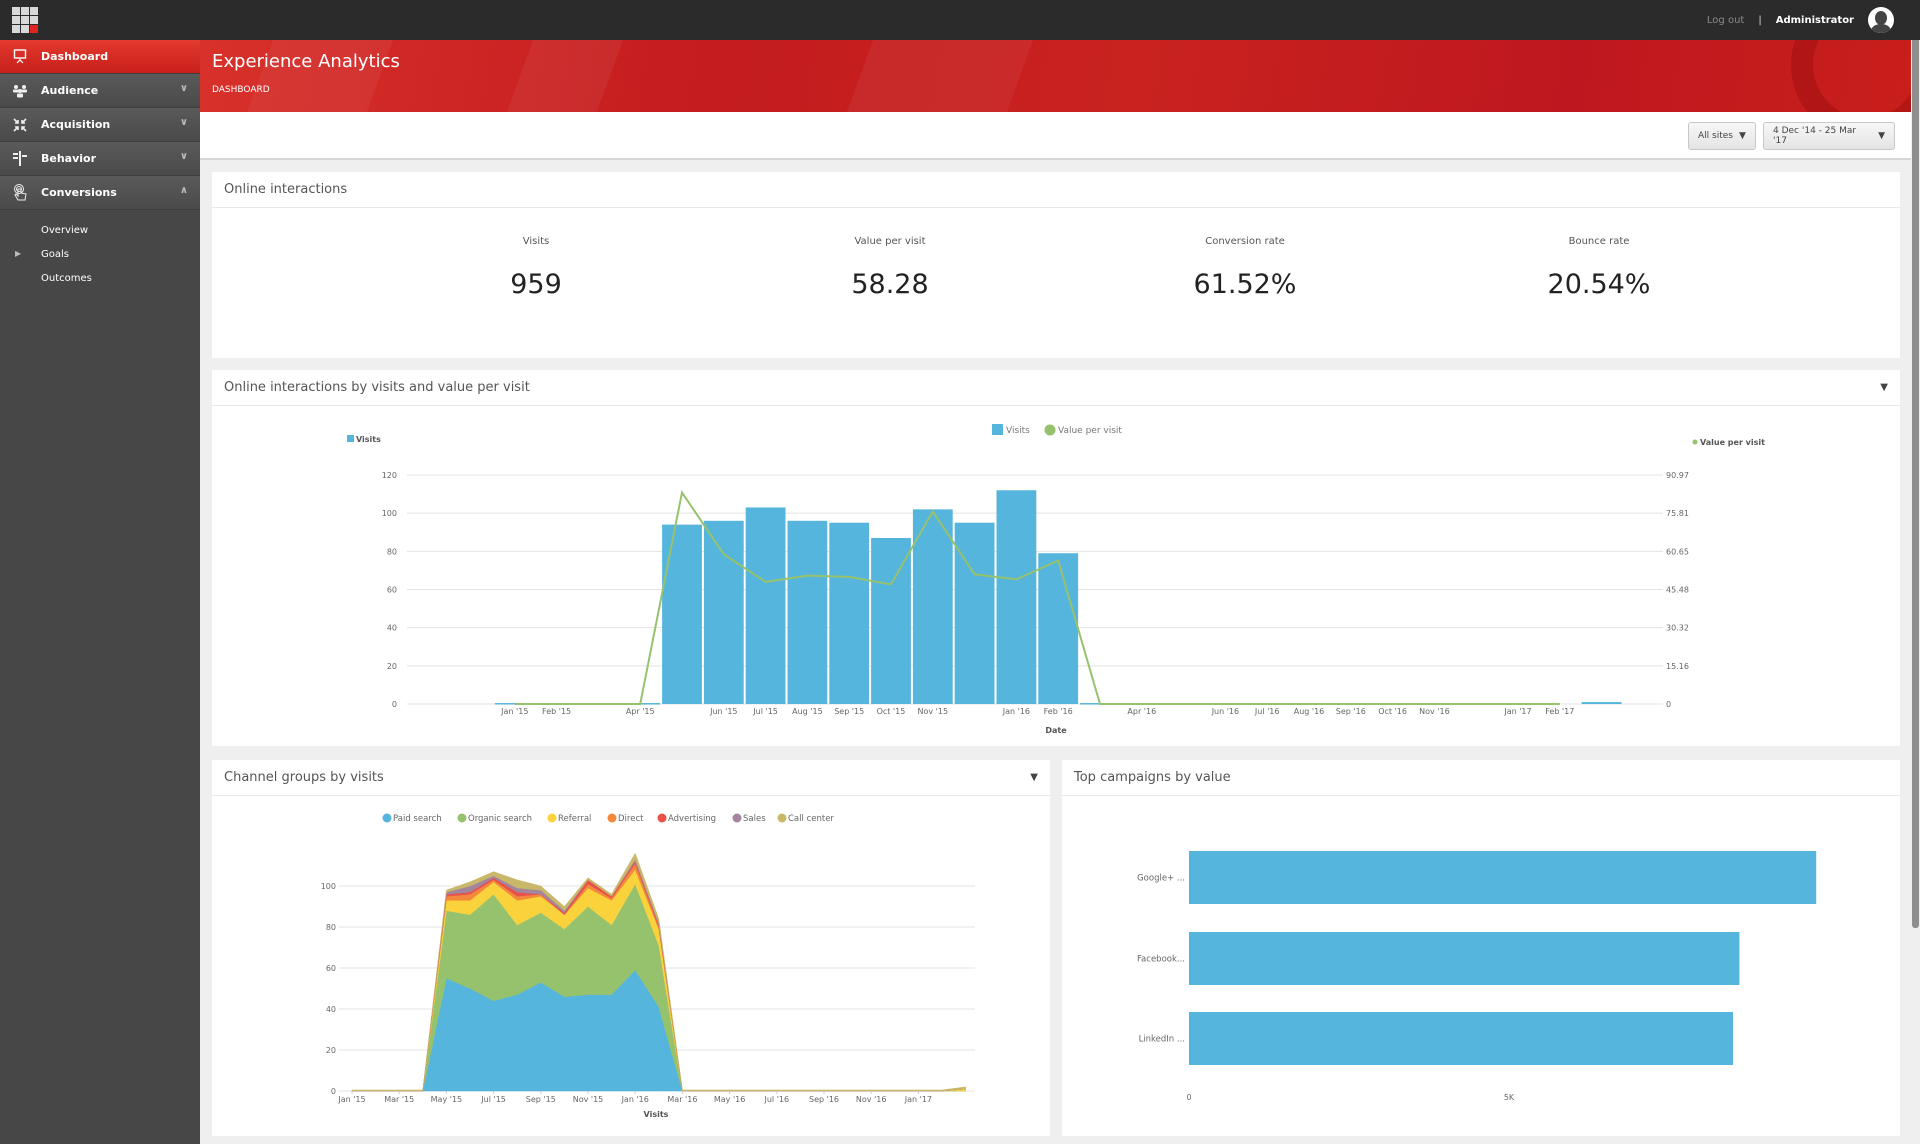 The image size is (1920, 1144). I want to click on sidebar-item-behavior: Behavior ∨, so click(100, 159).